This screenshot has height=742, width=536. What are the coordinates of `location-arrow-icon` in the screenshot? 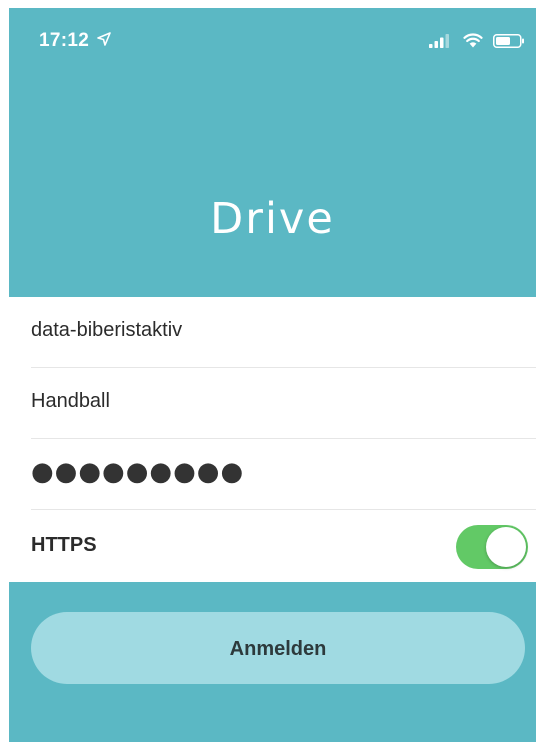 It's located at (104, 39).